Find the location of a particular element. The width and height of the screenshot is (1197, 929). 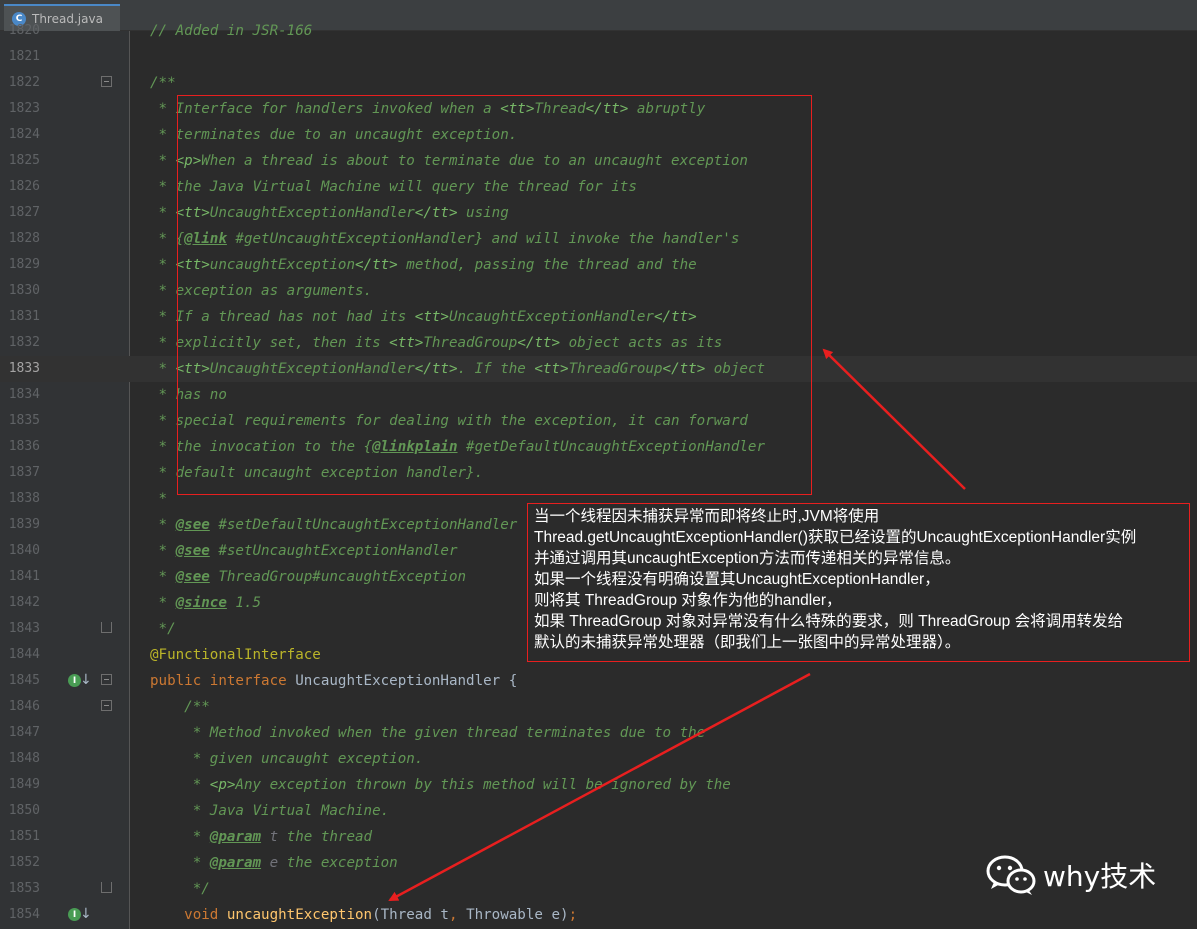

code-text: * Java Virtual Machine. is located at coordinates (269, 811).